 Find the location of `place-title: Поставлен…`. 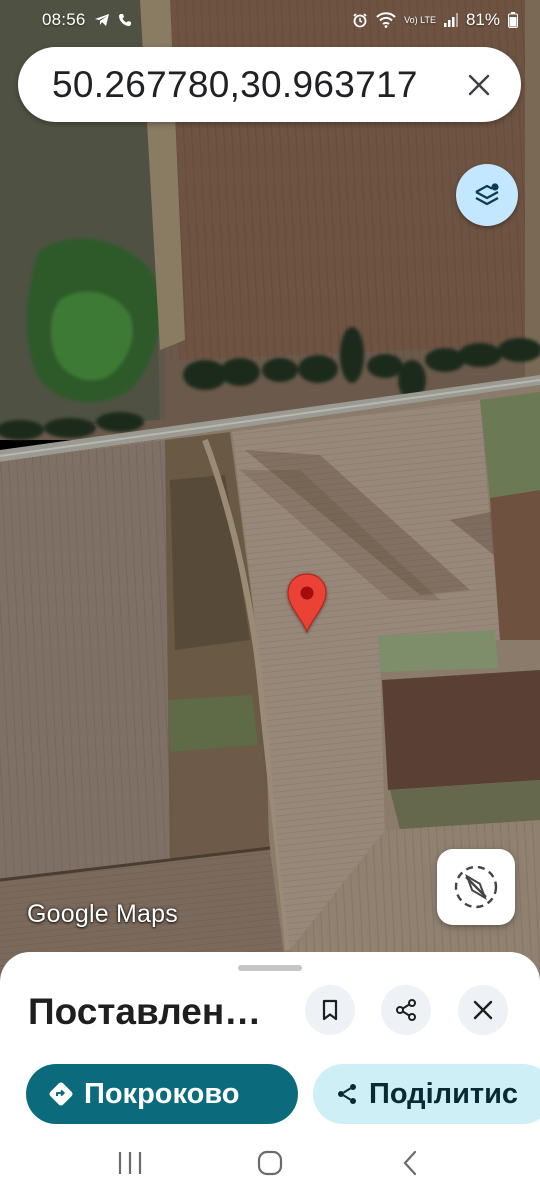

place-title: Поставлен… is located at coordinates (145, 1011).